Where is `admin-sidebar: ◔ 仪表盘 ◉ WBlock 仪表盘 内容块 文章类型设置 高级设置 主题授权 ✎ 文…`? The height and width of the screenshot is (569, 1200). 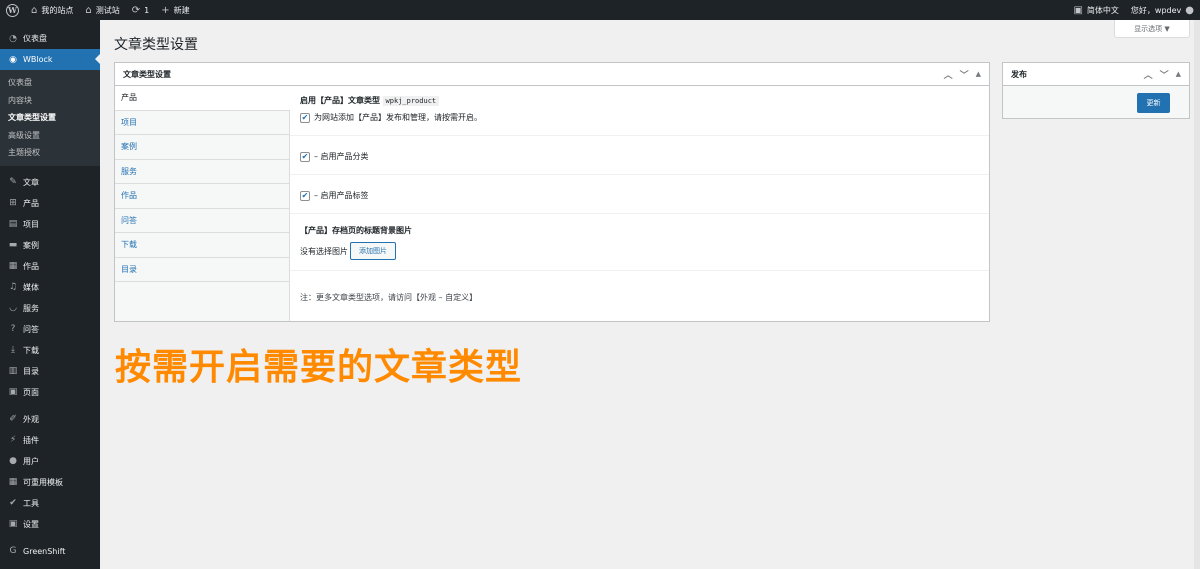
admin-sidebar: ◔ 仪表盘 ◉ WBlock 仪表盘 内容块 文章类型设置 高级设置 主题授权 ✎ 文… is located at coordinates (50, 294).